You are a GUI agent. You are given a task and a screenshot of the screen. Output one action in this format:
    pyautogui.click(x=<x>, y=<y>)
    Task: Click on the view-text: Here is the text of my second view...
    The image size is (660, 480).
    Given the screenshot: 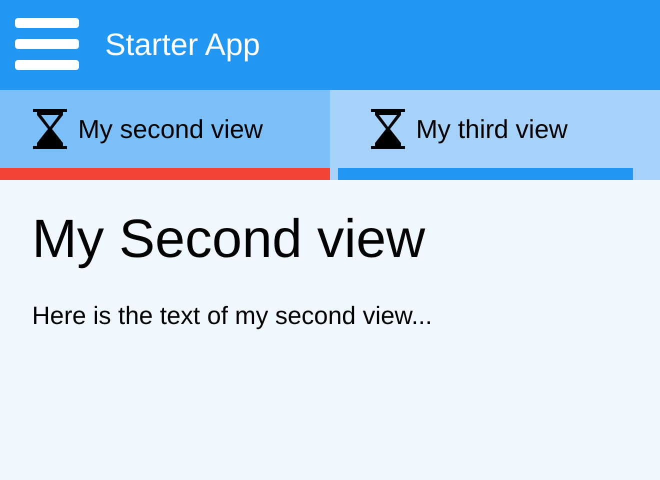 What is the action you would take?
    pyautogui.click(x=233, y=316)
    